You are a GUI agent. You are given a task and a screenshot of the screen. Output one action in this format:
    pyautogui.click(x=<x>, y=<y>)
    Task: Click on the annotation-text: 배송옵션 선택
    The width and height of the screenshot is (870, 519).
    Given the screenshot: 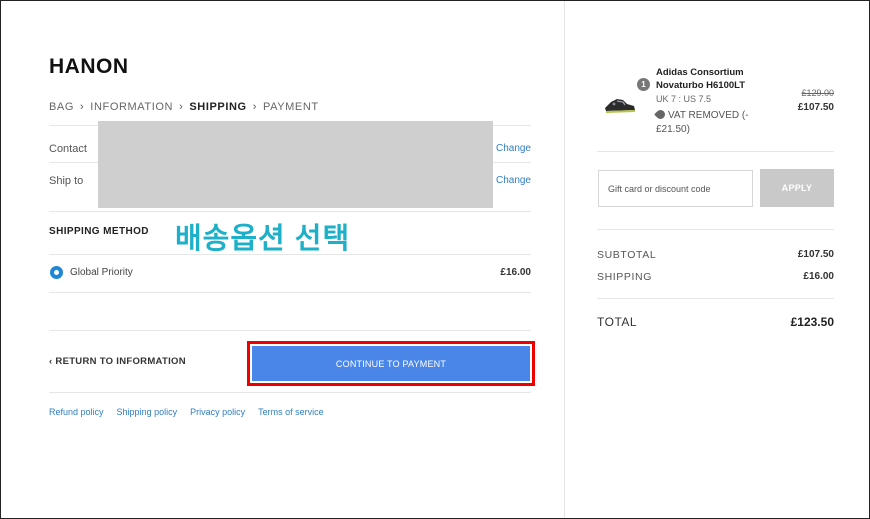 What is the action you would take?
    pyautogui.click(x=263, y=239)
    